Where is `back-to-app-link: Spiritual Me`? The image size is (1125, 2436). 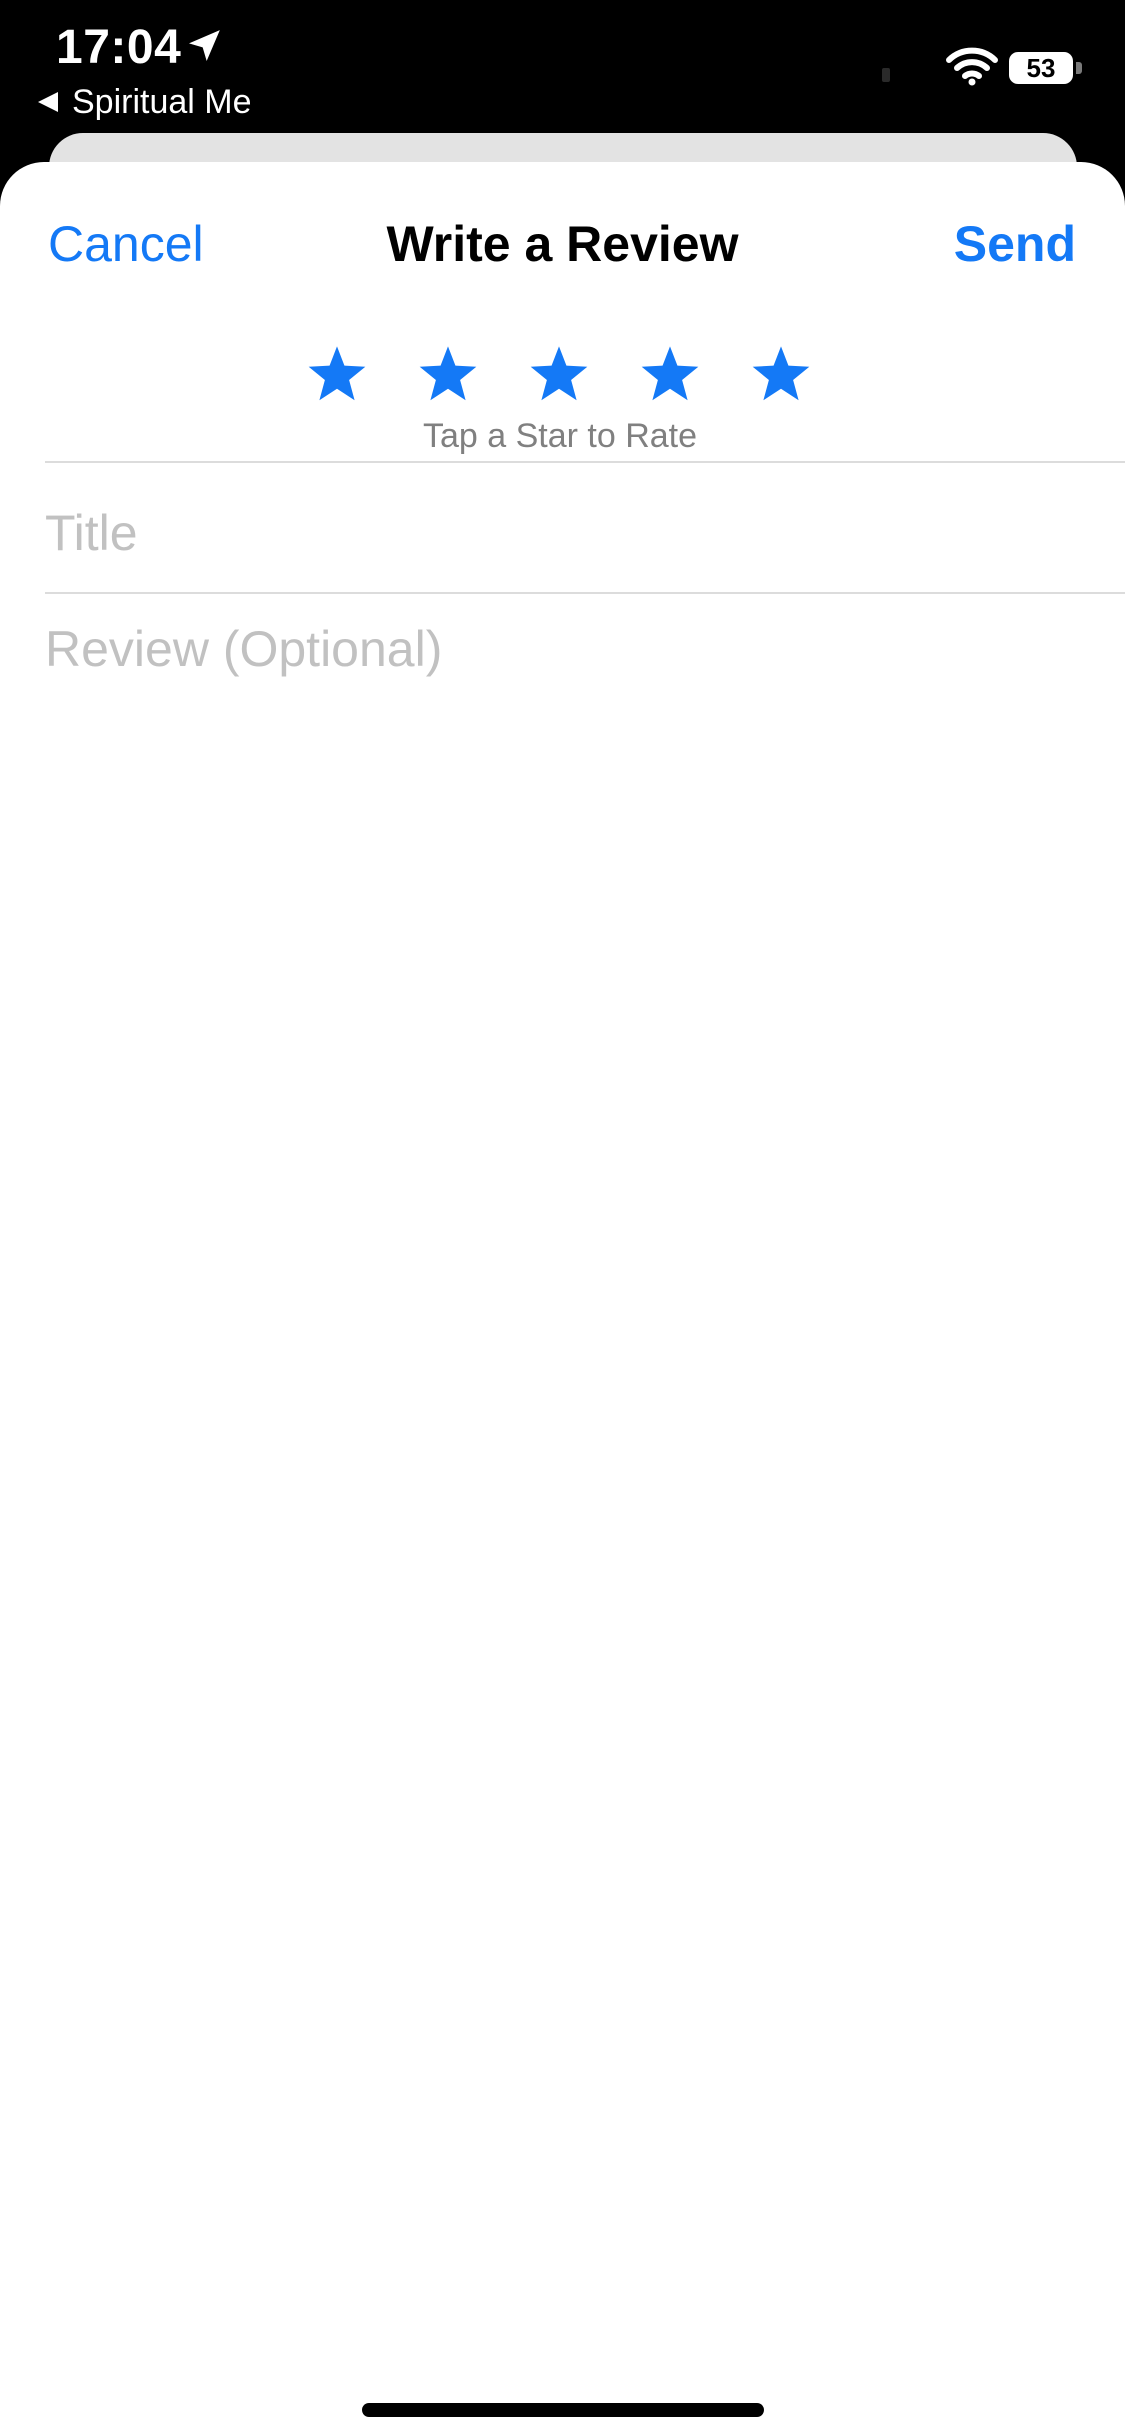
back-to-app-link: Spiritual Me is located at coordinates (145, 102).